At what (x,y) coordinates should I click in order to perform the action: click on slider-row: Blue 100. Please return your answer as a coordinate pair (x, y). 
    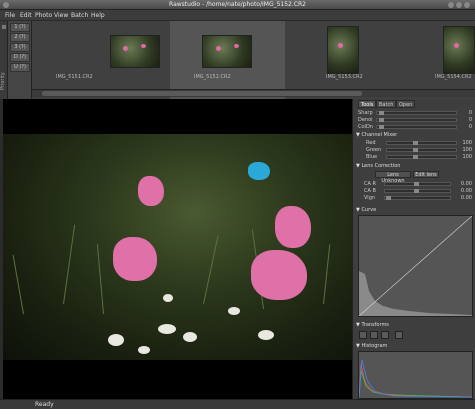
    Looking at the image, I should click on (415, 157).